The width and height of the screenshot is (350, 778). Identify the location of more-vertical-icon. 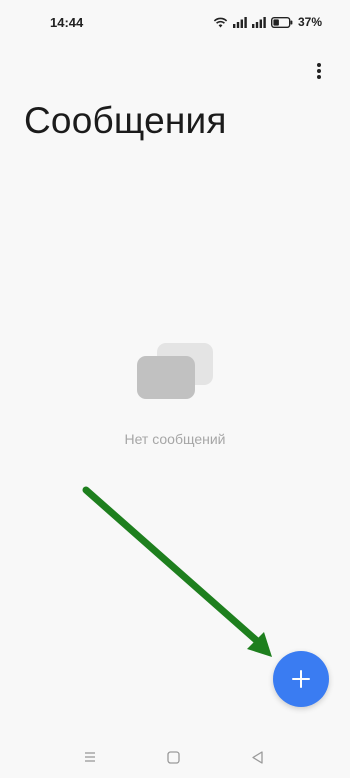
(319, 71).